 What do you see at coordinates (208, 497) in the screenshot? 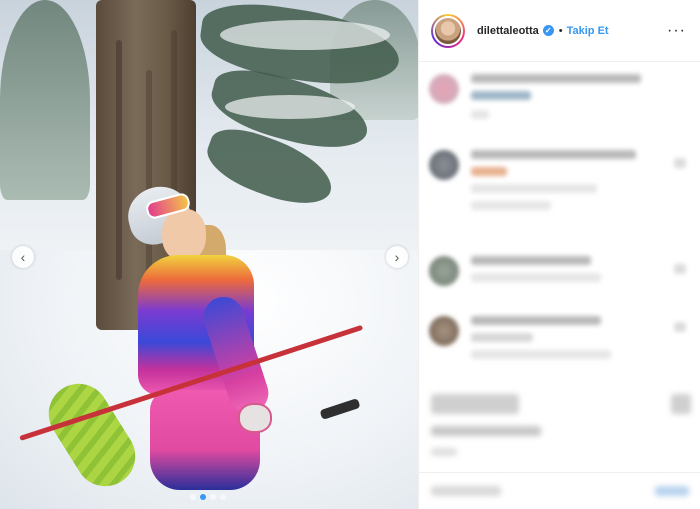
I see `carousel-dots` at bounding box center [208, 497].